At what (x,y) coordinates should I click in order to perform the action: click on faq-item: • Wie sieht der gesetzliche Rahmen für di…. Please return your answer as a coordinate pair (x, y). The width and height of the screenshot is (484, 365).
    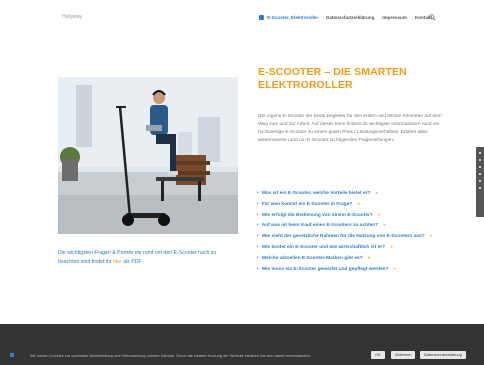
    Looking at the image, I should click on (352, 237).